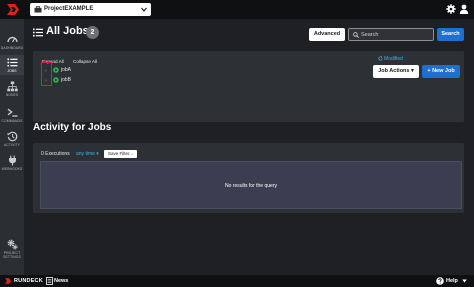  I want to click on collapse-all-link: Collapse All, so click(85, 61).